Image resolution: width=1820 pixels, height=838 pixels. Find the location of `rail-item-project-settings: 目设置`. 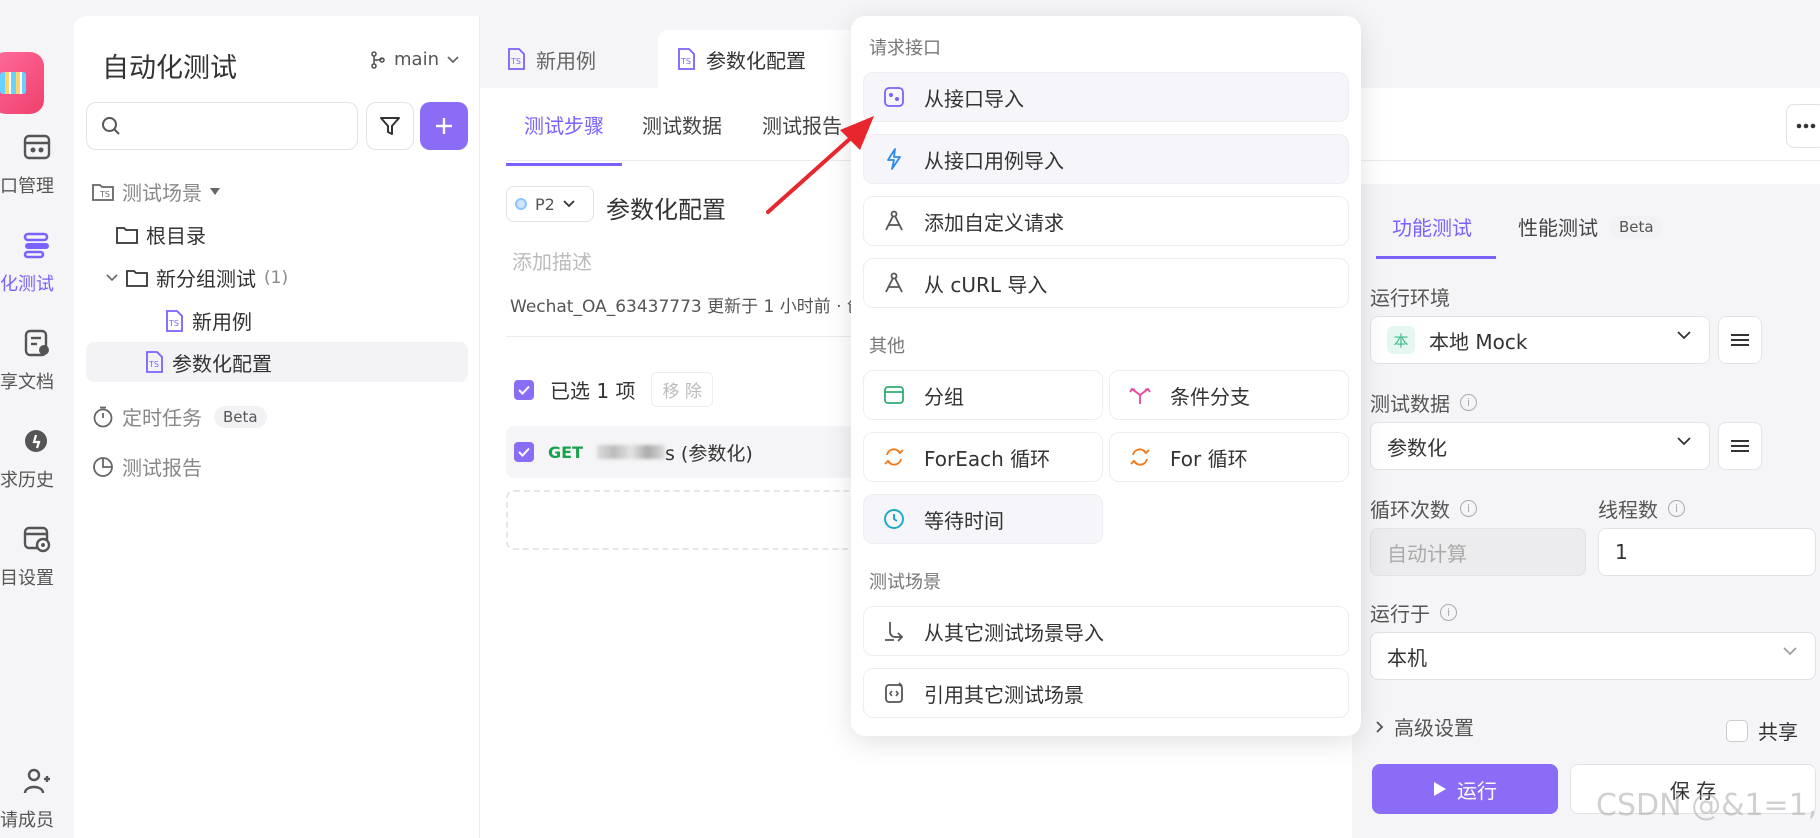

rail-item-project-settings: 目设置 is located at coordinates (37, 557).